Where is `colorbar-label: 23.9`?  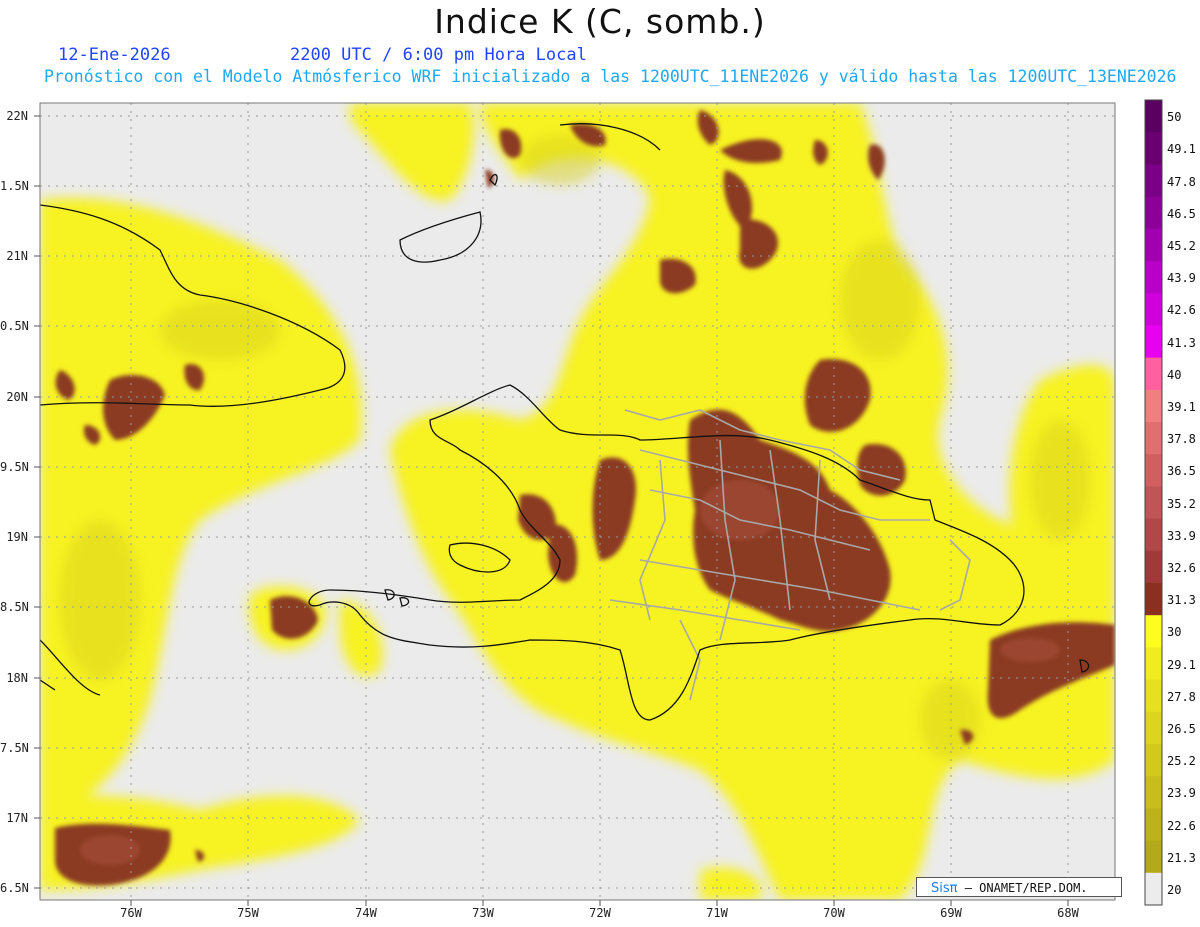
colorbar-label: 23.9 is located at coordinates (1181, 793).